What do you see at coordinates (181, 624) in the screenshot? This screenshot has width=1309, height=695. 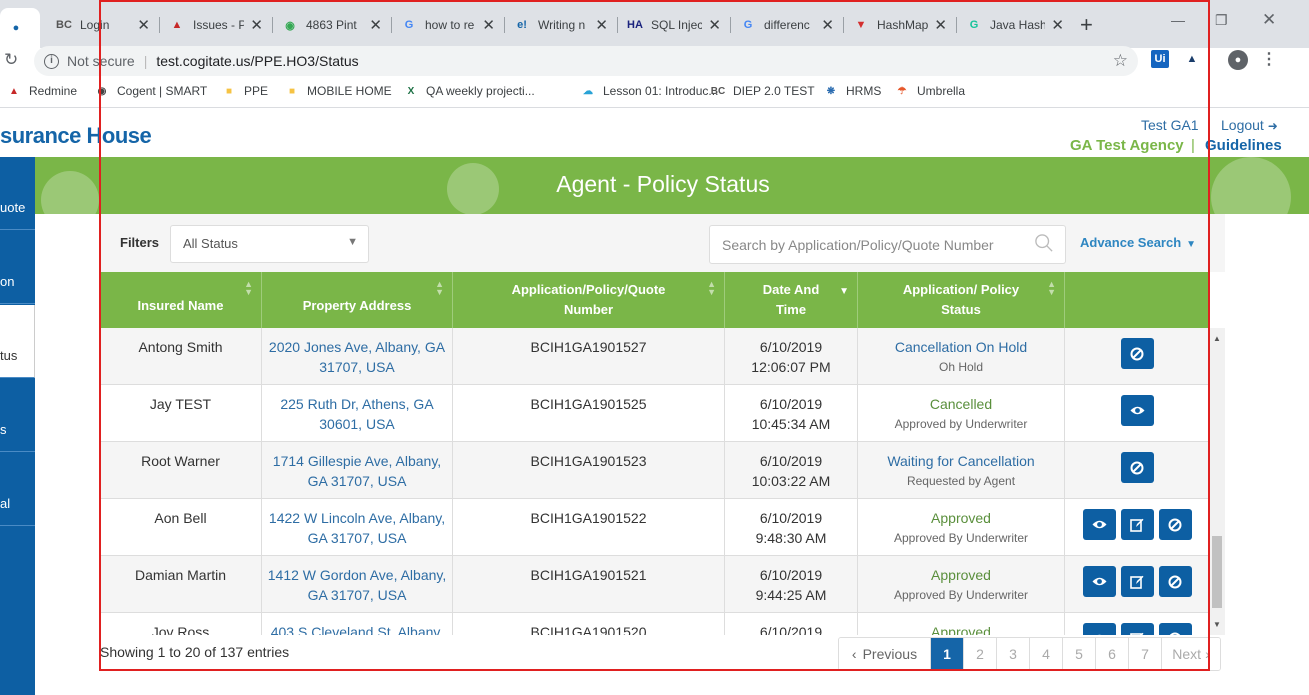 I see `insured-name-cell: Jov Ross` at bounding box center [181, 624].